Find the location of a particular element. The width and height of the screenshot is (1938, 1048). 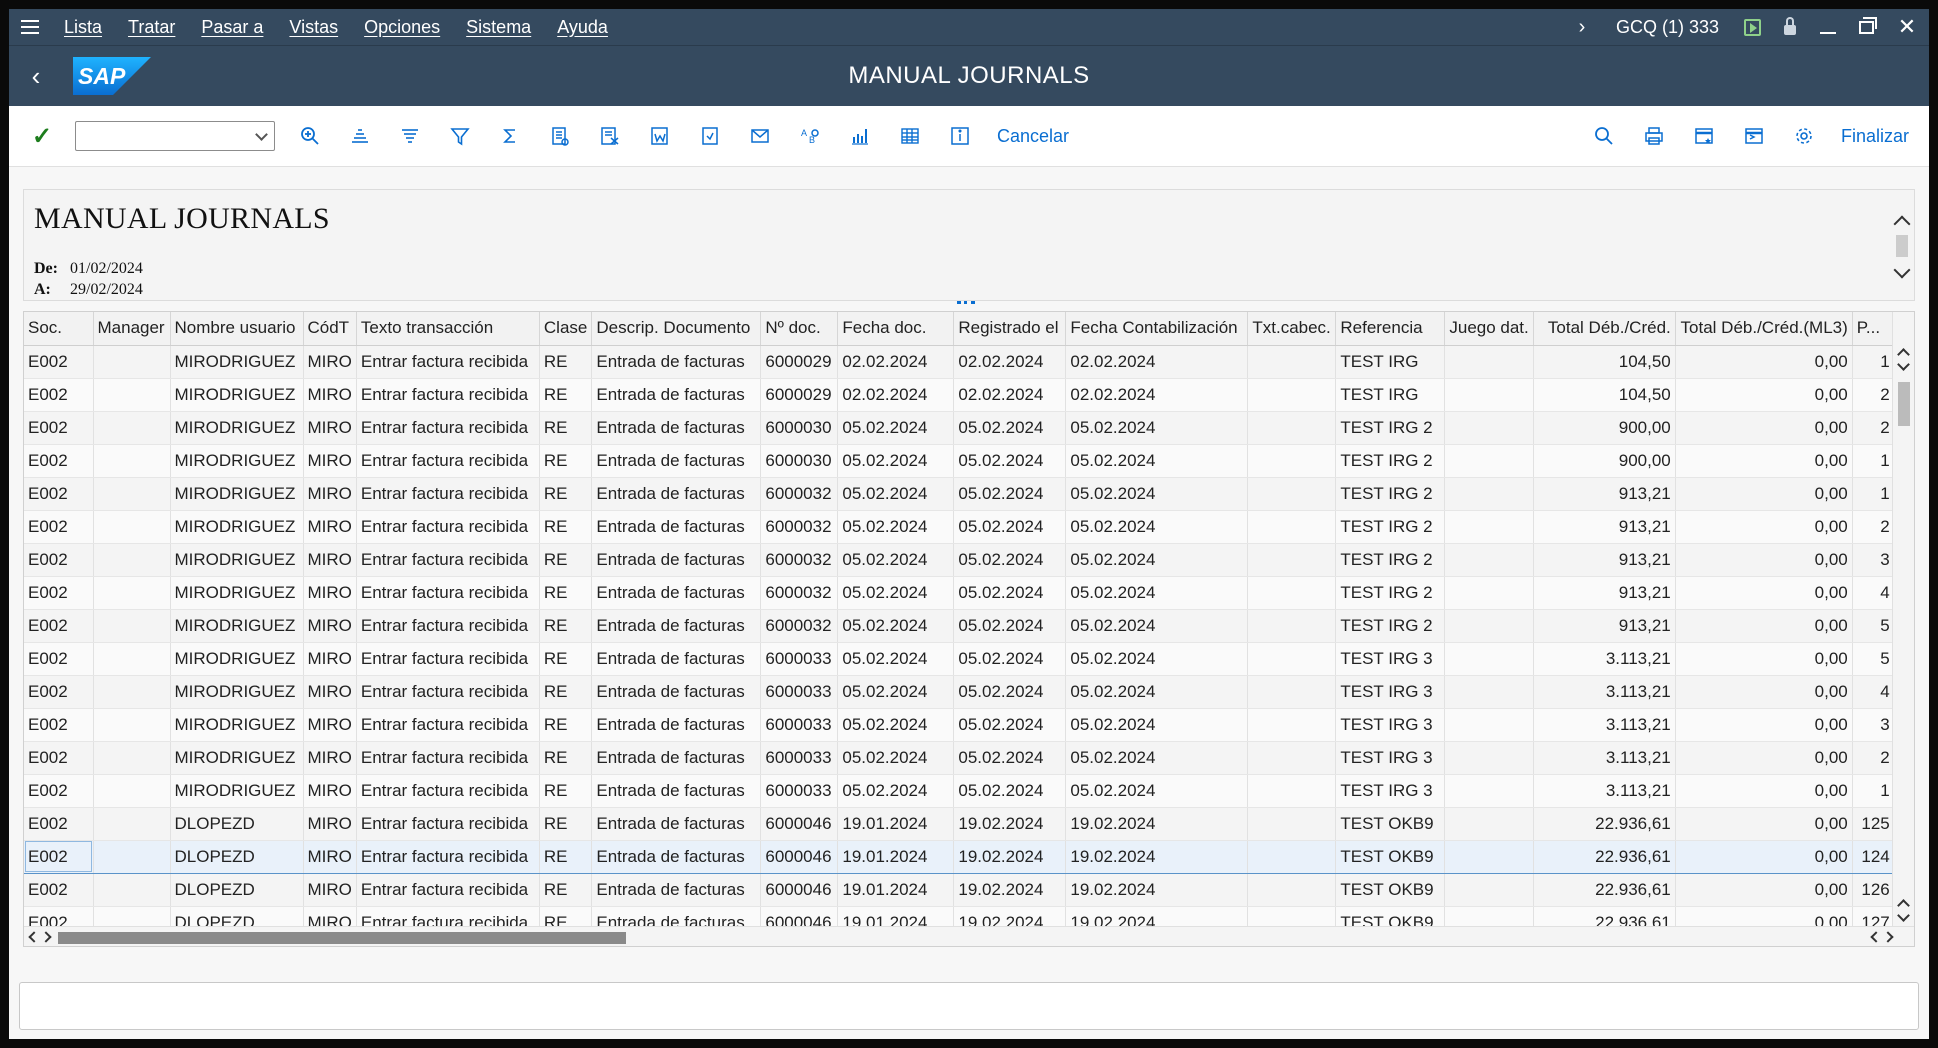

chevron-right-icon: › is located at coordinates (1582, 27).